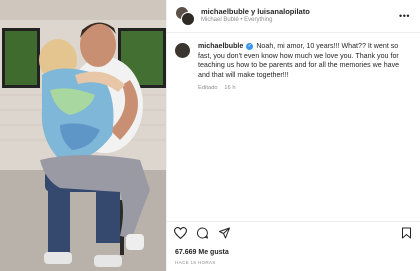  Describe the element at coordinates (195, 262) in the screenshot. I see `post-timestamp: HACE 16 HORAS` at that location.